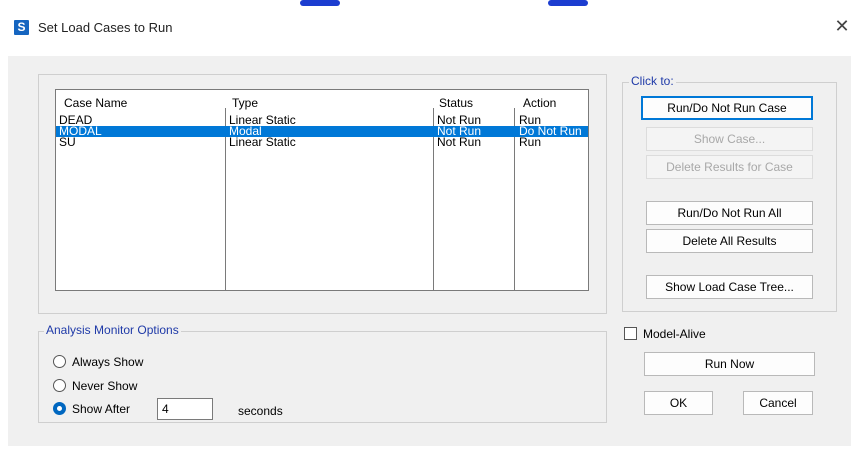 This screenshot has width=858, height=454. I want to click on show-after-seconds-input: 4, so click(185, 409).